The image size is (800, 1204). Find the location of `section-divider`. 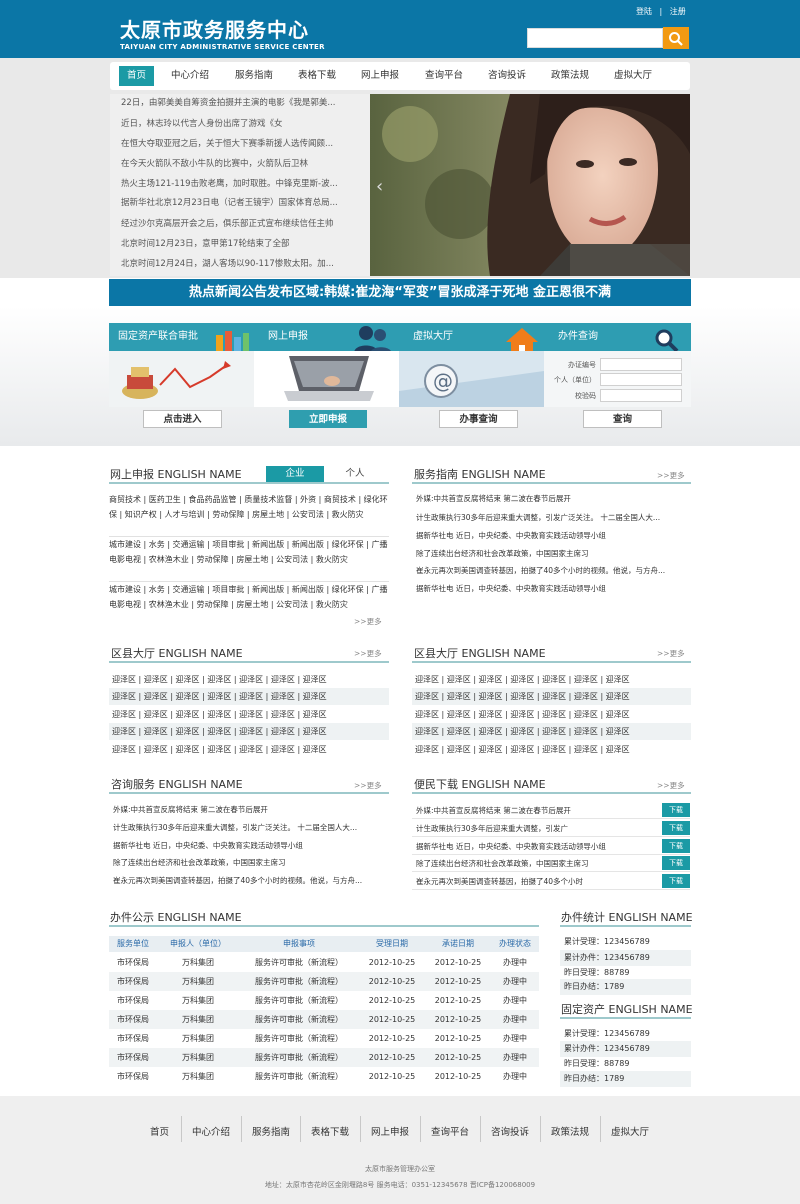

section-divider is located at coordinates (249, 793).